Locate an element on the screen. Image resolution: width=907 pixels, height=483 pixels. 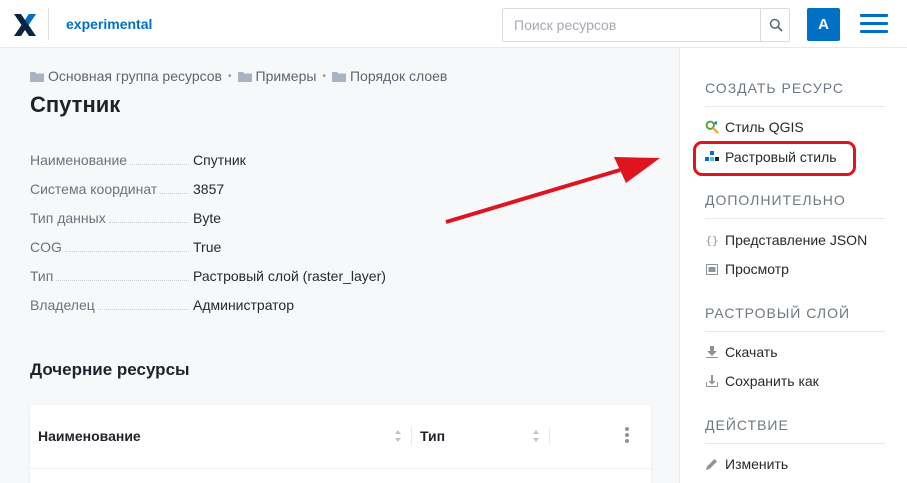
breadcrumb-item: Основная группа ресурсов is located at coordinates (126, 76).